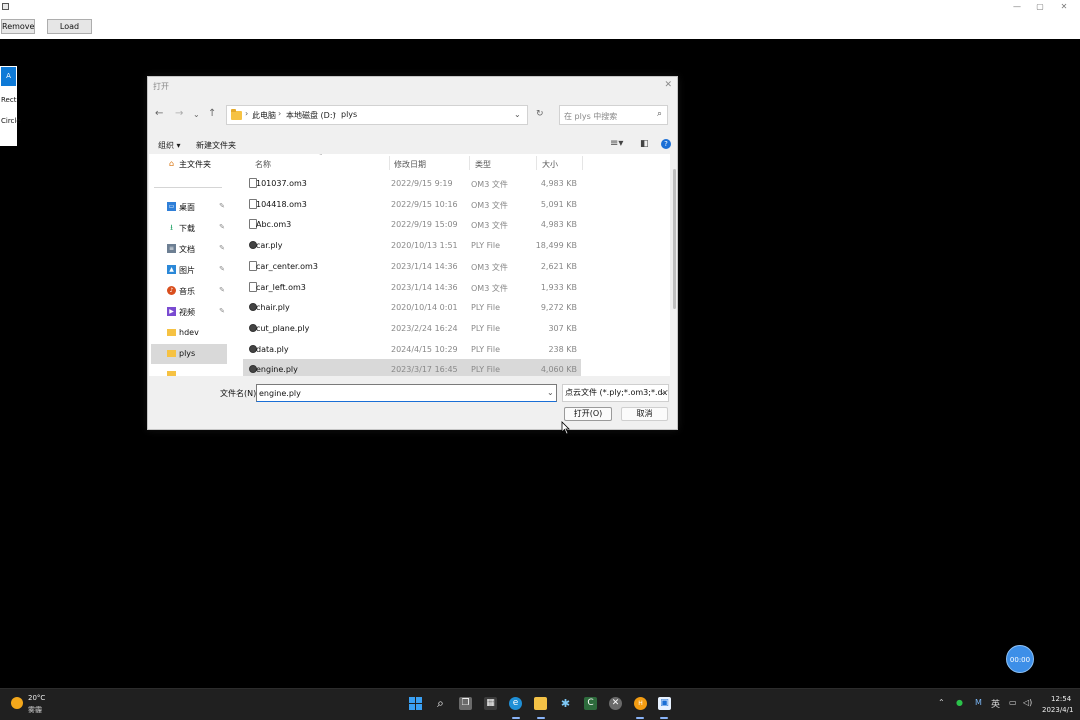  Describe the element at coordinates (590, 703) in the screenshot. I see `app-c-icon: C` at that location.